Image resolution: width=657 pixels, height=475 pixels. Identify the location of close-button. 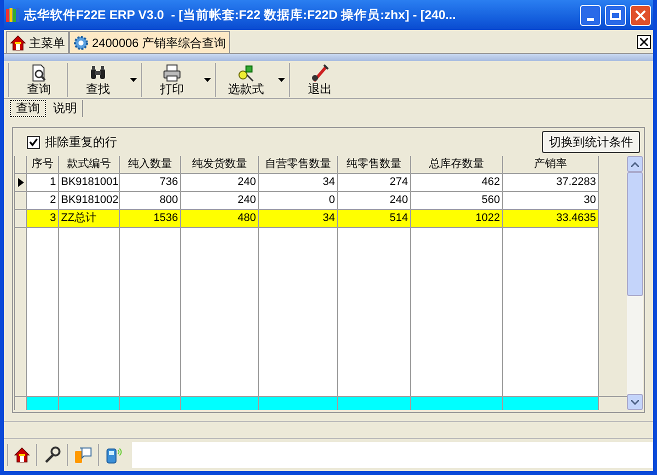
(640, 15).